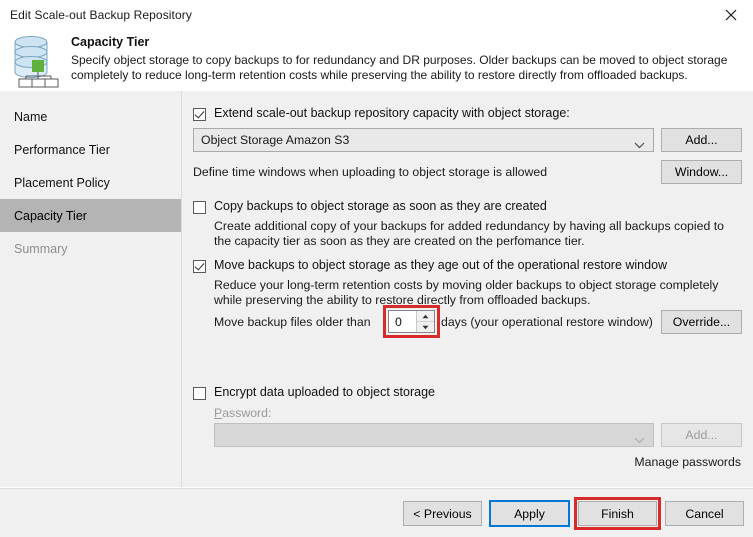 Image resolution: width=753 pixels, height=537 pixels. I want to click on cancel-button: Cancel, so click(704, 513).